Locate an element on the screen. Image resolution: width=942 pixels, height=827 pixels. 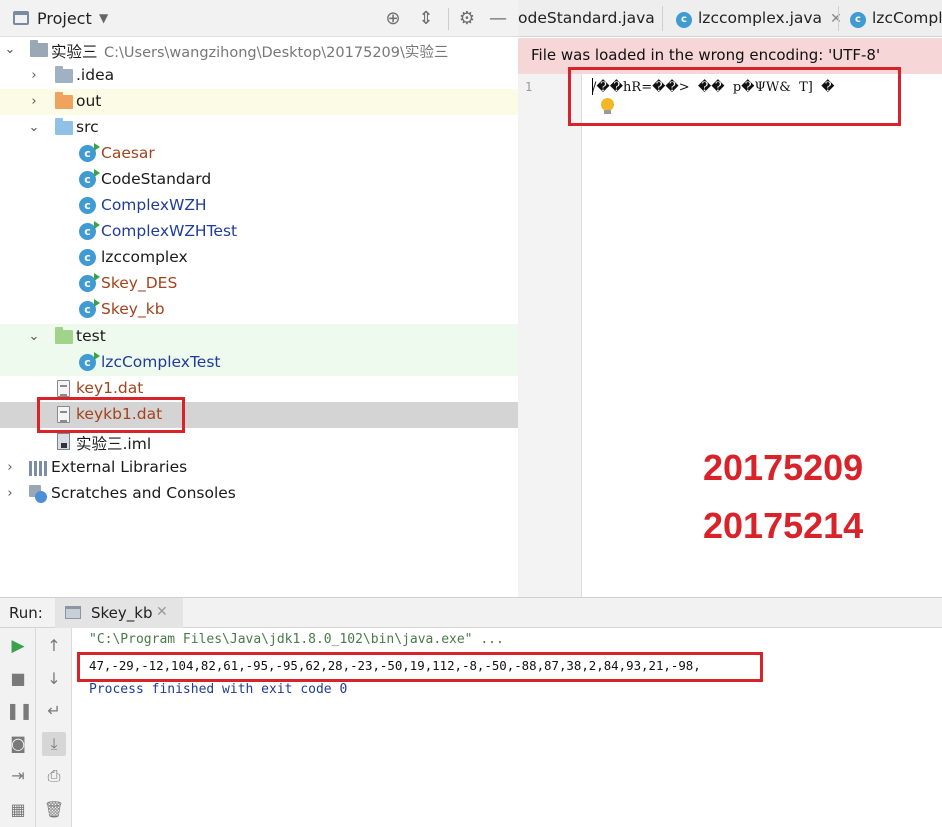
library-icon is located at coordinates (38, 468).